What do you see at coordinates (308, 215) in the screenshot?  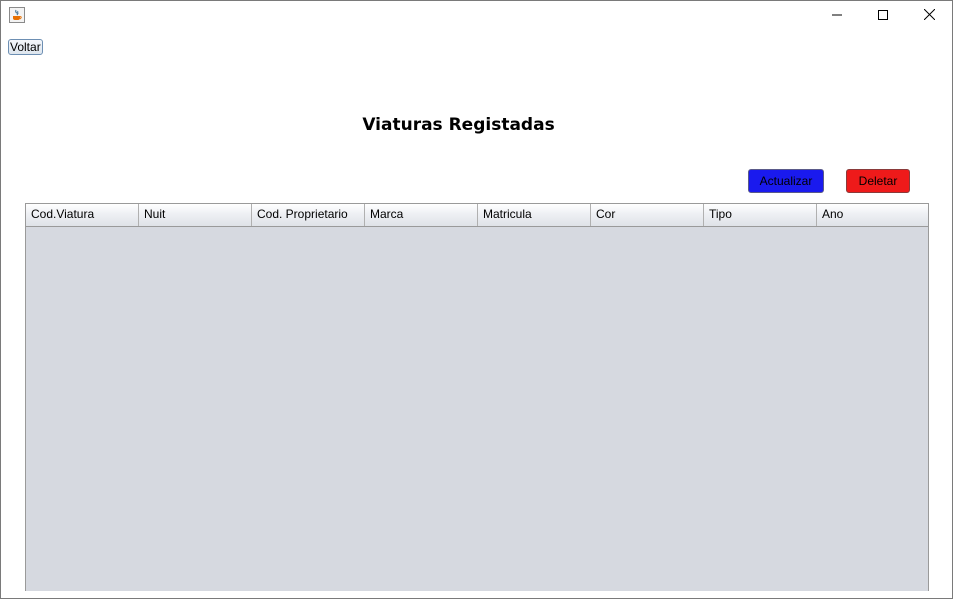 I see `column-header-cod-proprietario: Cod. Proprietario` at bounding box center [308, 215].